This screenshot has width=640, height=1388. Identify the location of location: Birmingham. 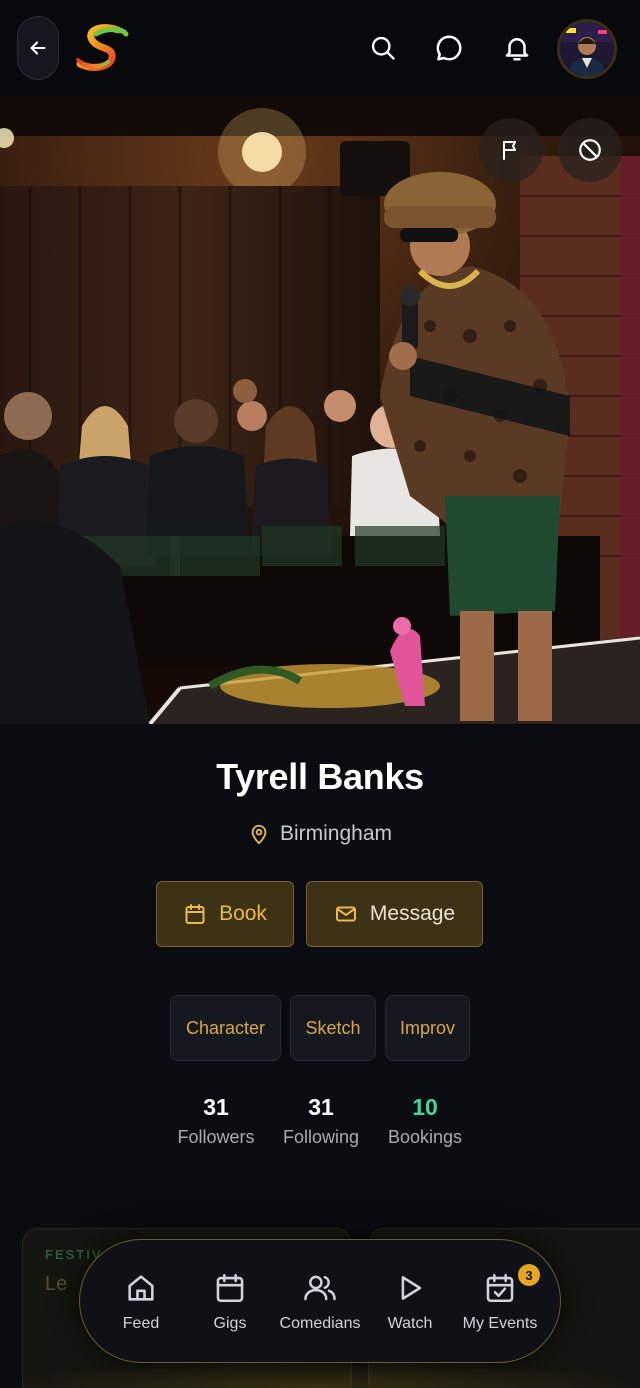
(320, 834).